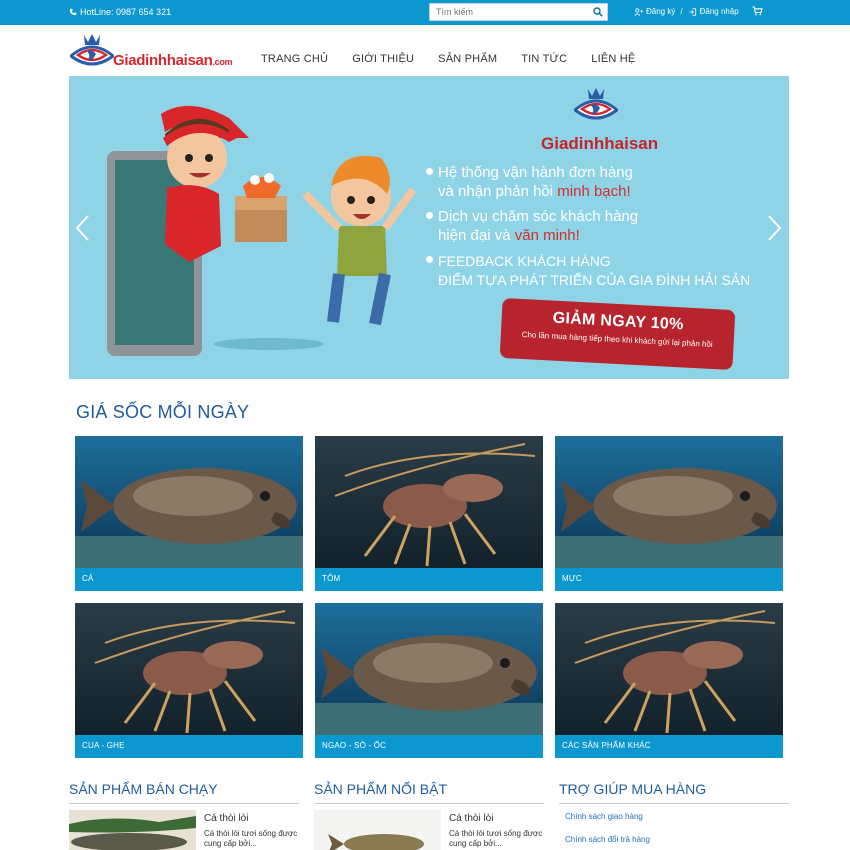 The image size is (850, 850). What do you see at coordinates (775, 228) in the screenshot?
I see `next-slide-icon` at bounding box center [775, 228].